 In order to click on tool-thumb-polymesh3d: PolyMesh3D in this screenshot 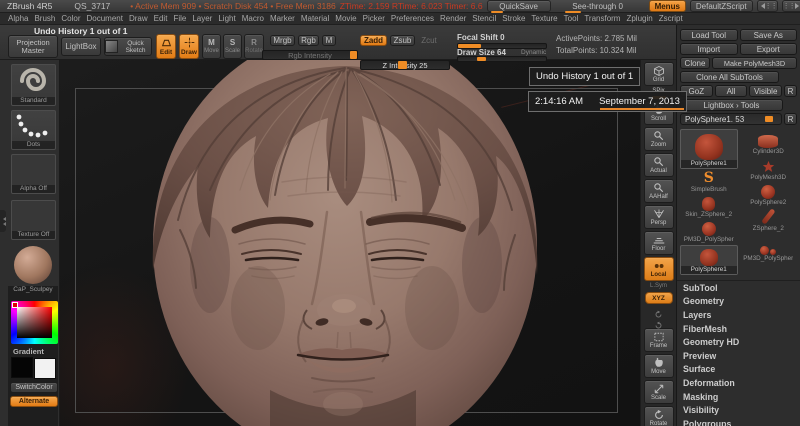, I will do `click(769, 169)`.